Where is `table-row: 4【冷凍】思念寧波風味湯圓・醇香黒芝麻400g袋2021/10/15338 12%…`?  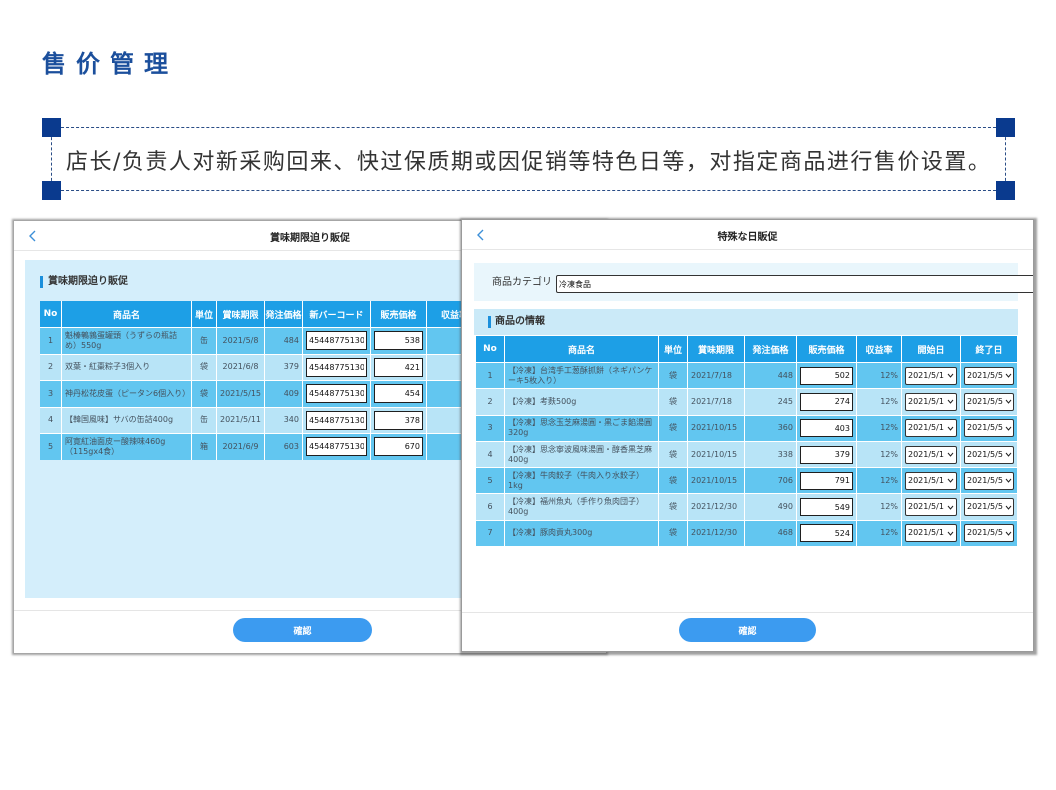
table-row: 4【冷凍】思念寧波風味湯圓・醇香黒芝麻400g袋2021/10/15338 12%… is located at coordinates (747, 454).